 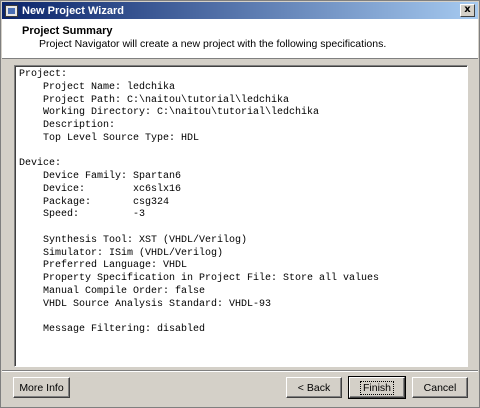 What do you see at coordinates (11, 10) in the screenshot?
I see `app-icon` at bounding box center [11, 10].